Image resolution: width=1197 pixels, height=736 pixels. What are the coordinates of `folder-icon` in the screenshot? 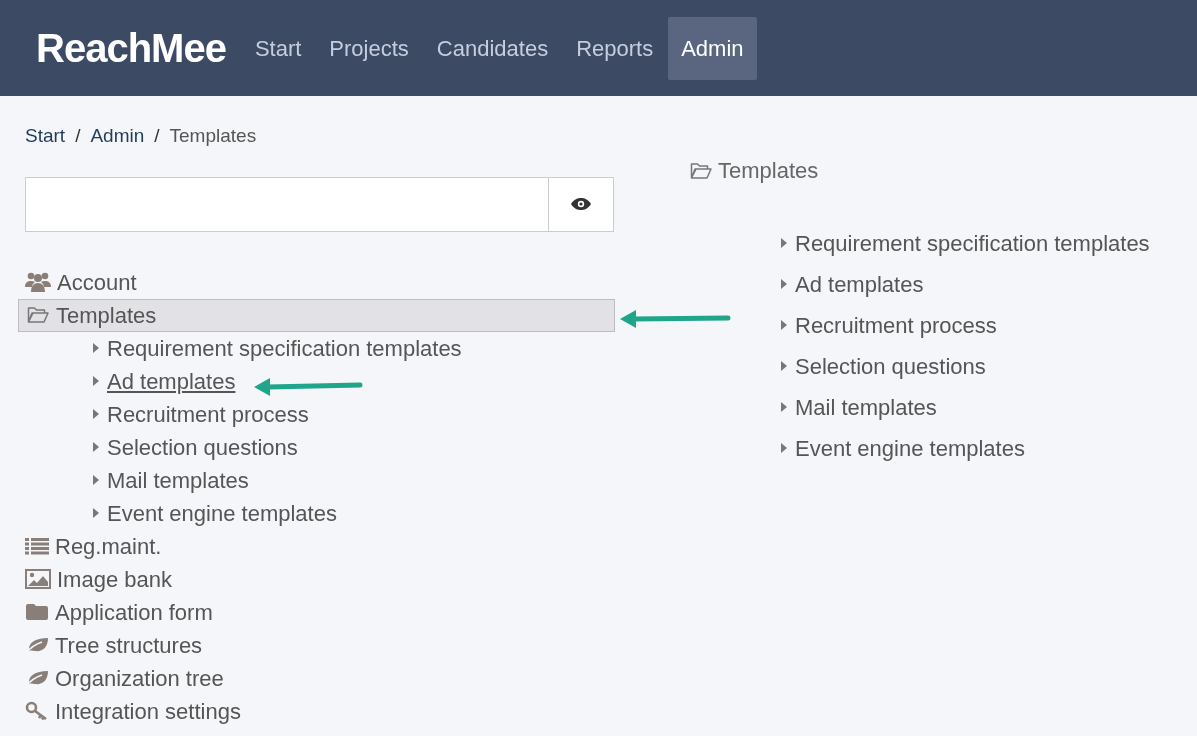 It's located at (37, 612).